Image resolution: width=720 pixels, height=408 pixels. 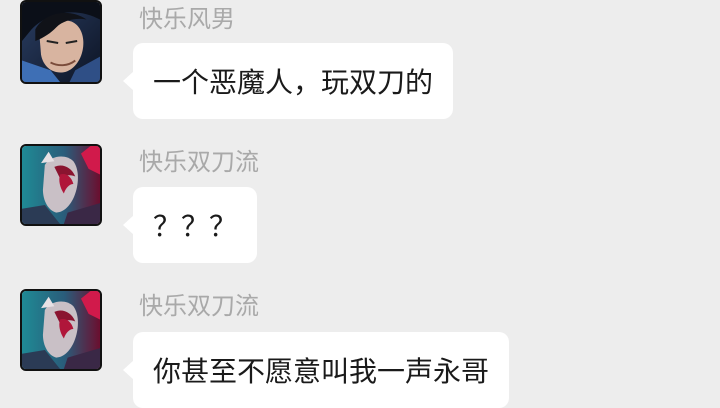 I want to click on message-bubble: 你甚至不愿意叫我一声永哥, so click(x=316, y=370).